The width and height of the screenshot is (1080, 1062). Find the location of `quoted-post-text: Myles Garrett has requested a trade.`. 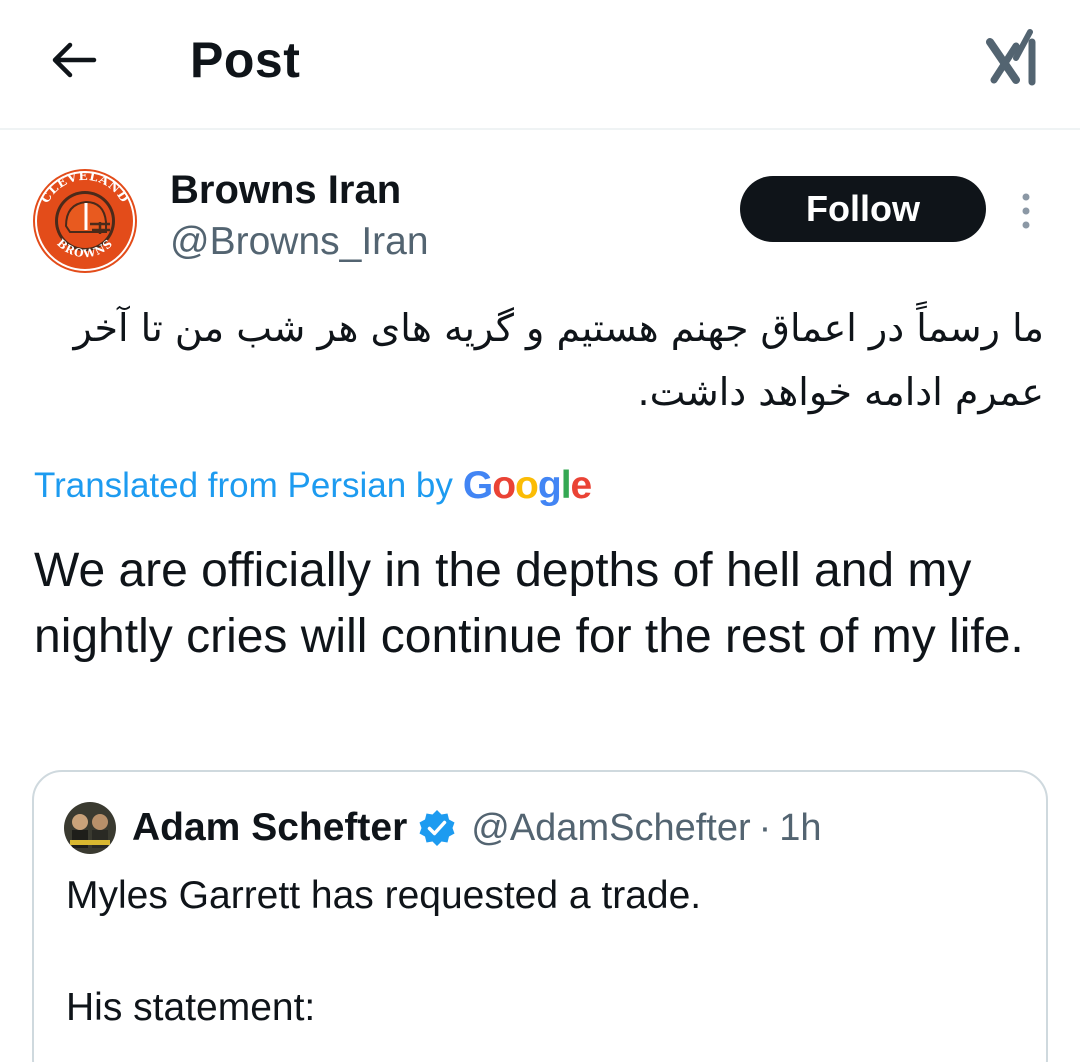

quoted-post-text: Myles Garrett has requested a trade. is located at coordinates (384, 895).